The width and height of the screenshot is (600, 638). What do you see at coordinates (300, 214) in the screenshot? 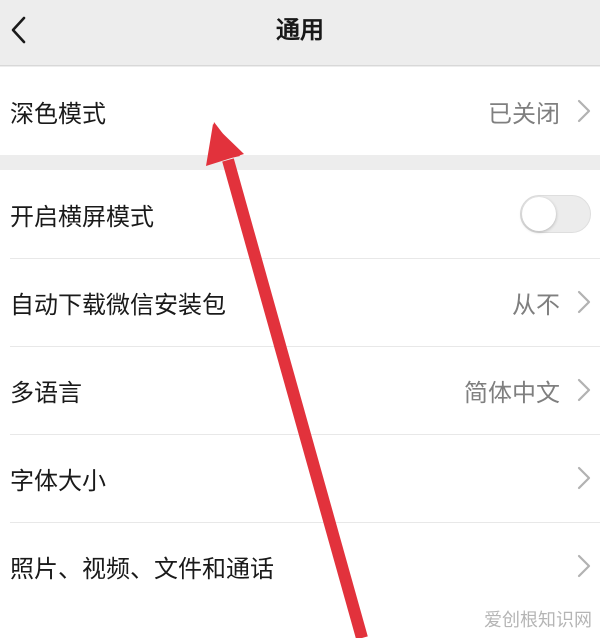
I see `settings-row-landscape: 开启横屏模式` at bounding box center [300, 214].